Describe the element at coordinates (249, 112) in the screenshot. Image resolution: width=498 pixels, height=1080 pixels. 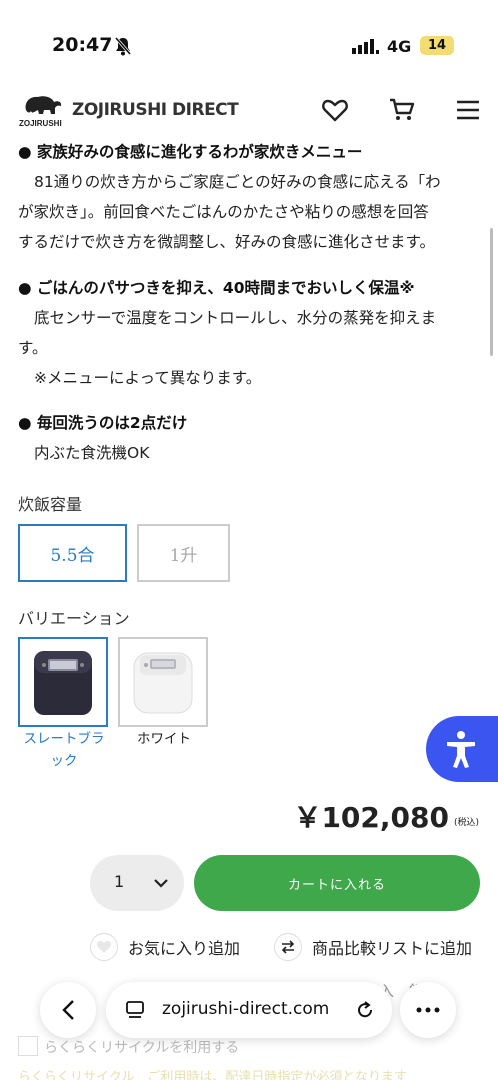
I see `site-header: ZOJIRUSHI ZOJIRUSHI DIRECT` at that location.